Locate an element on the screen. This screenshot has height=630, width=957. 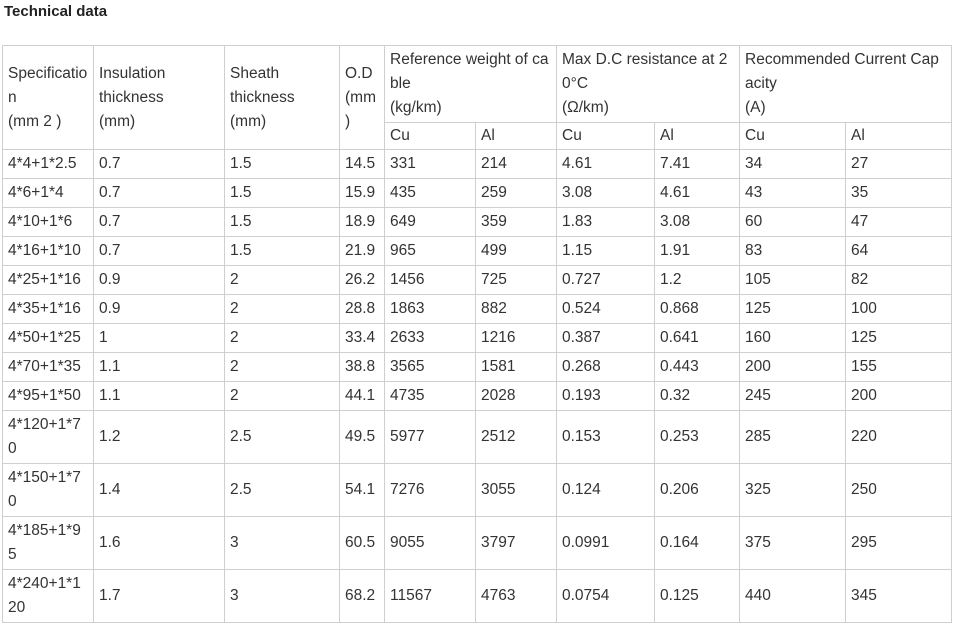
table-row: 4*25+1*16 0.9 2 26.2 1456 725 0.727 1.2 105 82 is located at coordinates (477, 280).